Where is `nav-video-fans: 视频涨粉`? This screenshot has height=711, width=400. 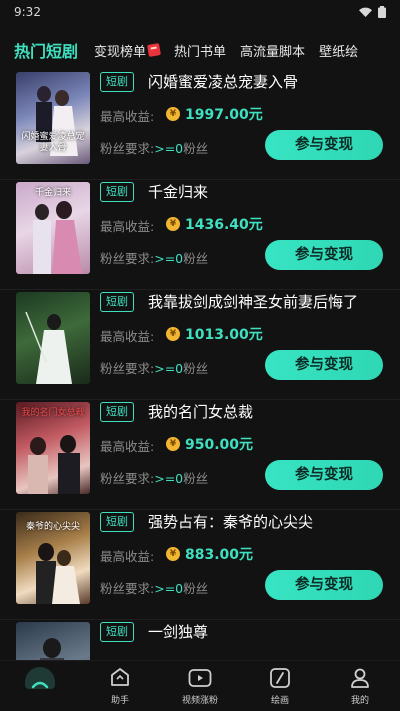 nav-video-fans: 视频涨粉 is located at coordinates (200, 686).